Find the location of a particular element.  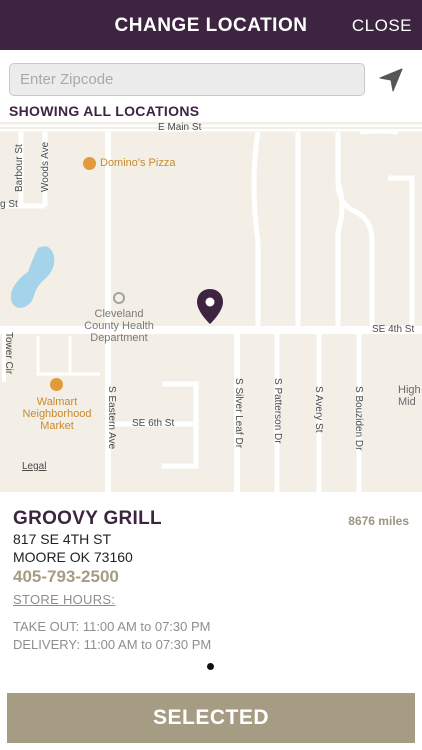

street-label-g-st: g St is located at coordinates (9, 204).